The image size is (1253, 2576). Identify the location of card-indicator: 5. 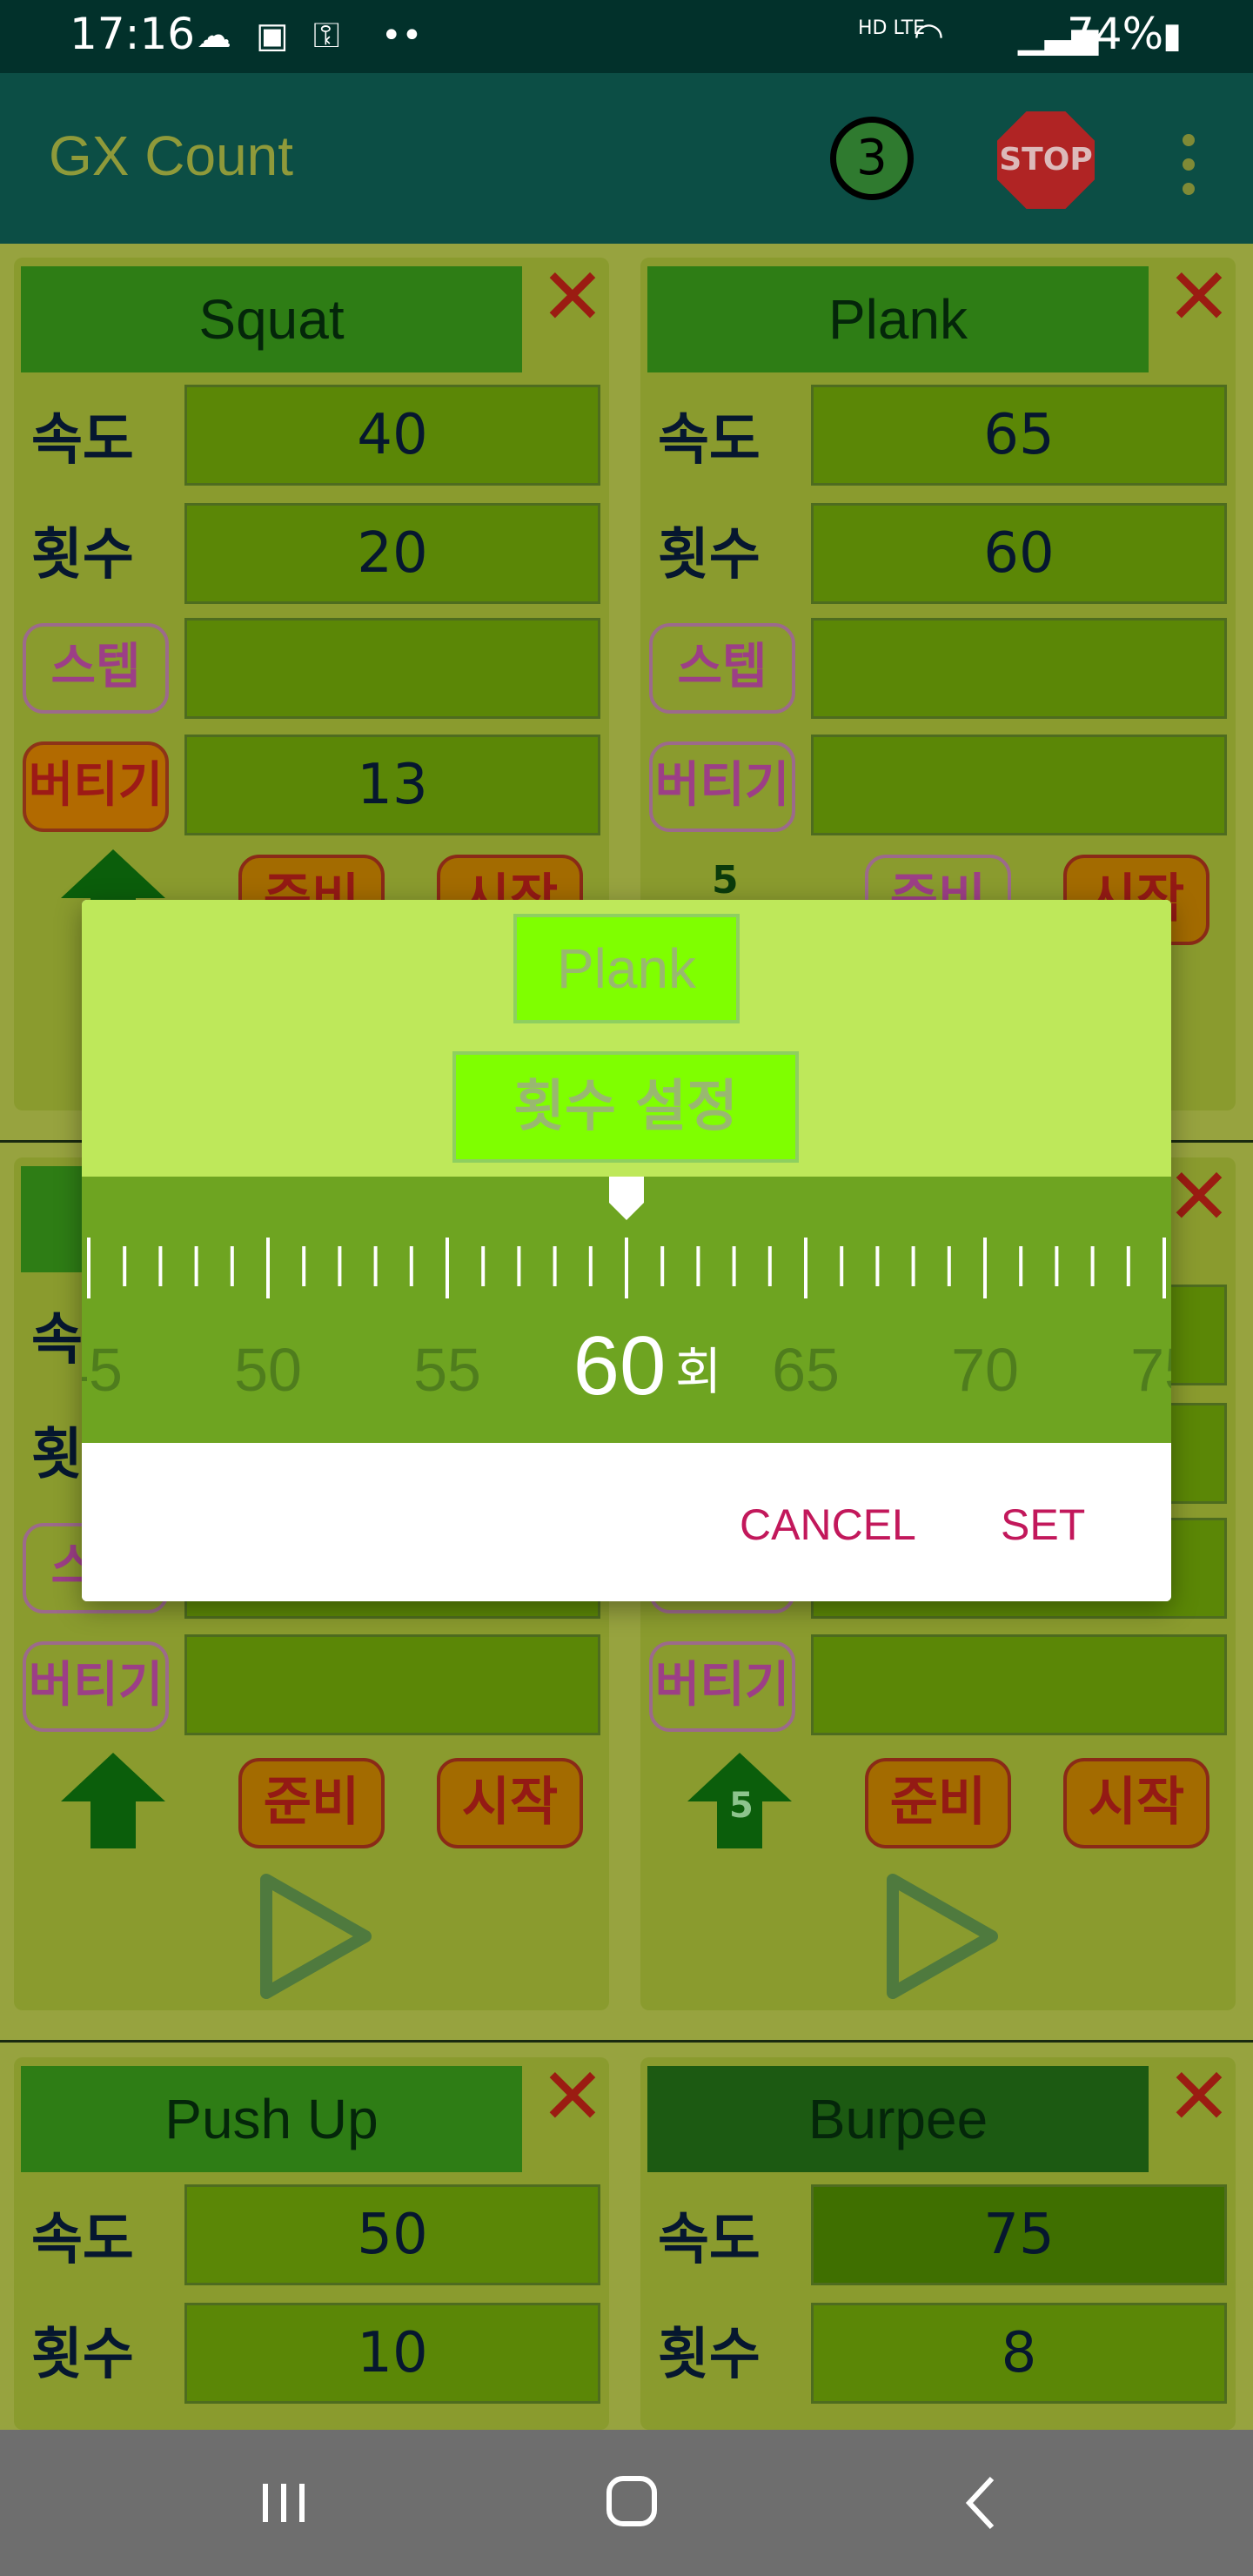
(725, 880).